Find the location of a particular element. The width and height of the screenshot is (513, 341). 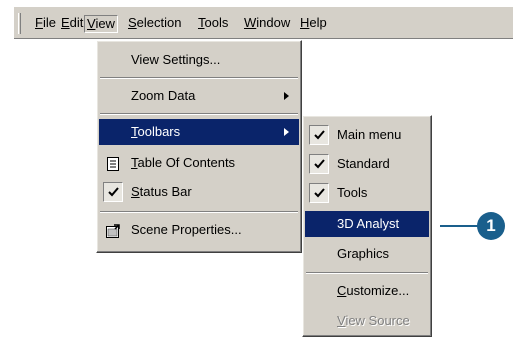

menu-help: Help is located at coordinates (313, 24).